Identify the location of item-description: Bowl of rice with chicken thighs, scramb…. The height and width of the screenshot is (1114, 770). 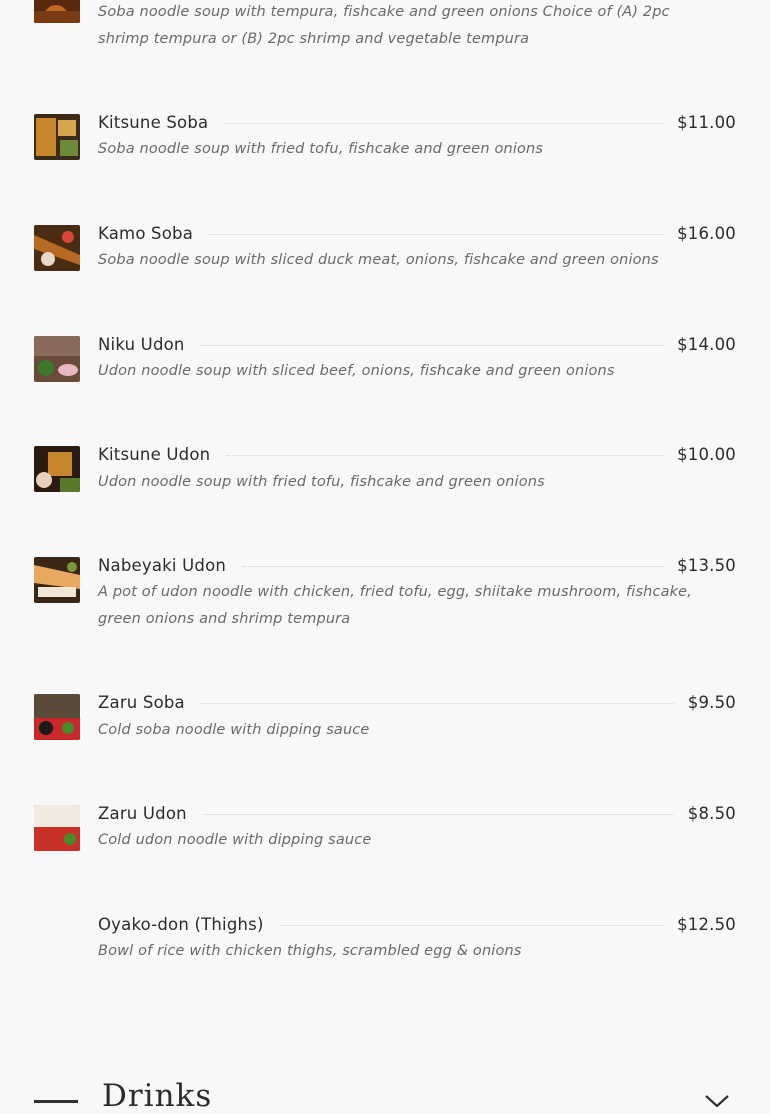
(310, 951).